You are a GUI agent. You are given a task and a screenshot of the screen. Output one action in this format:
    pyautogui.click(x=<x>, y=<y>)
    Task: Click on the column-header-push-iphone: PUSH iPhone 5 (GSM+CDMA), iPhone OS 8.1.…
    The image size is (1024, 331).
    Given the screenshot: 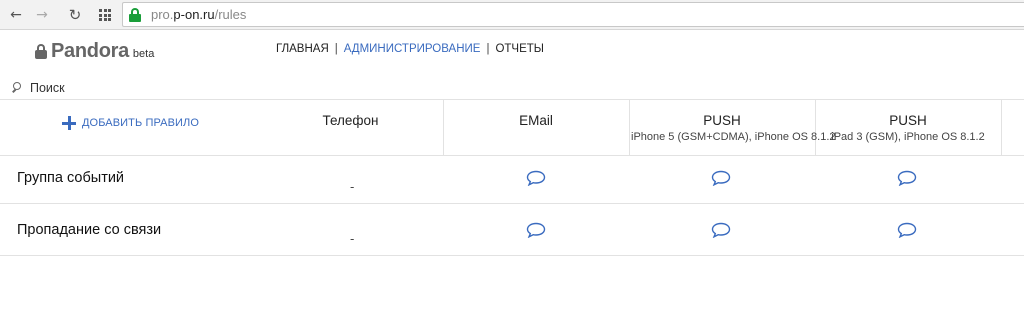 What is the action you would take?
    pyautogui.click(x=732, y=128)
    